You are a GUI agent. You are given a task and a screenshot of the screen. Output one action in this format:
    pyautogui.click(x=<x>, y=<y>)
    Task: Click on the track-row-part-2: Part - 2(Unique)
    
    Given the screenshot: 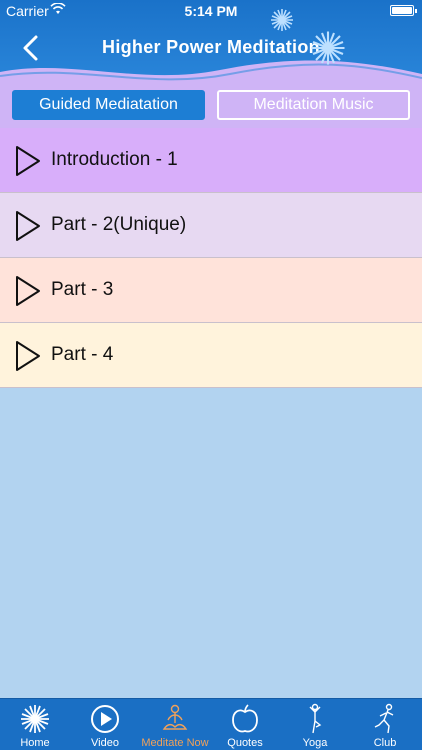 What is the action you would take?
    pyautogui.click(x=211, y=225)
    